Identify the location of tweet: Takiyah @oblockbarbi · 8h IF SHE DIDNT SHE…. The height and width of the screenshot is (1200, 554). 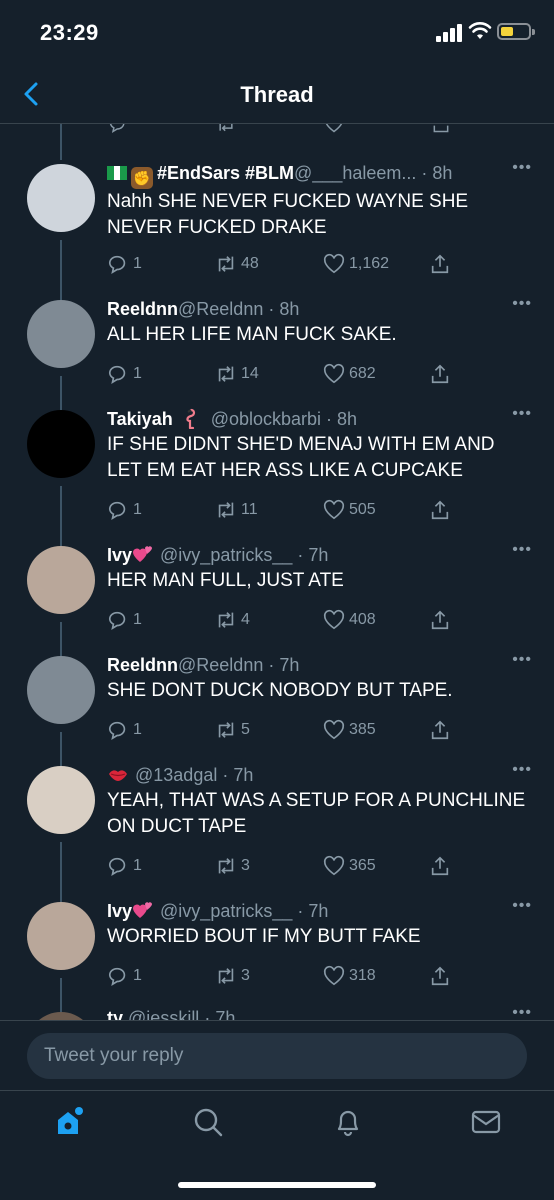
(277, 478).